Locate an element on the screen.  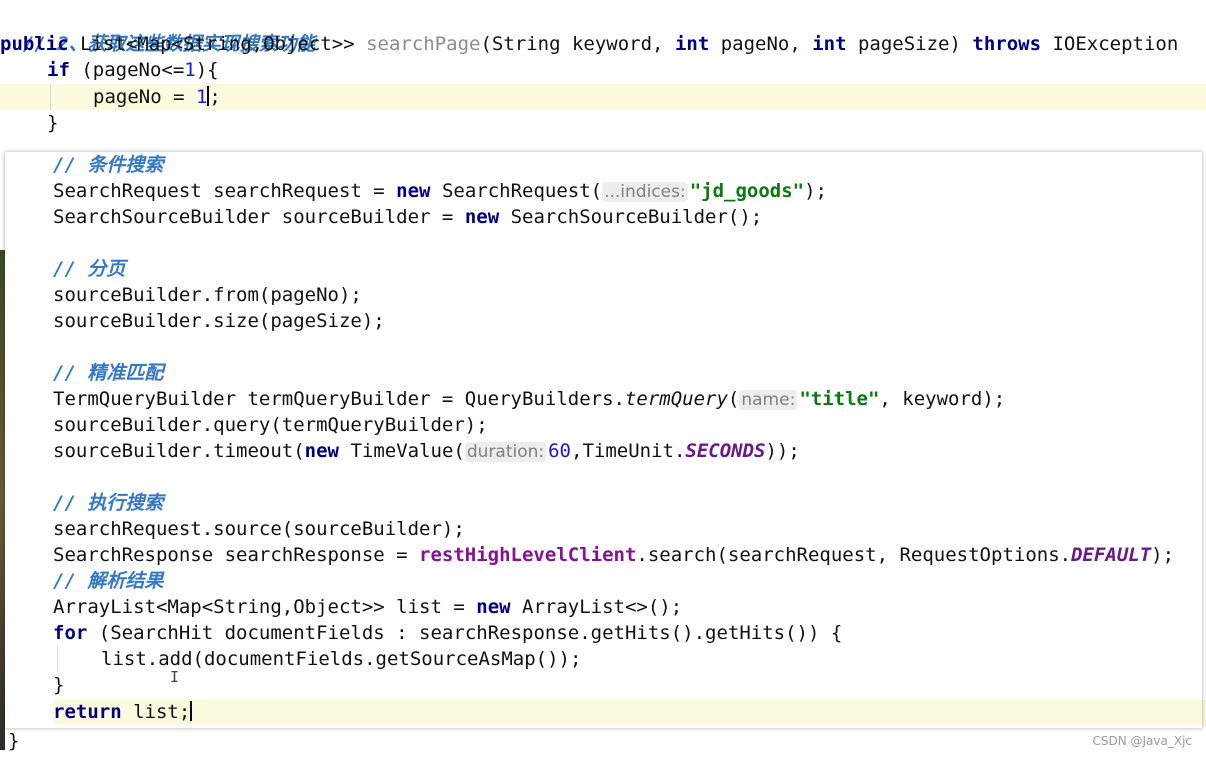
code-line-if: if (pageNo<=1){ is located at coordinates (133, 70).